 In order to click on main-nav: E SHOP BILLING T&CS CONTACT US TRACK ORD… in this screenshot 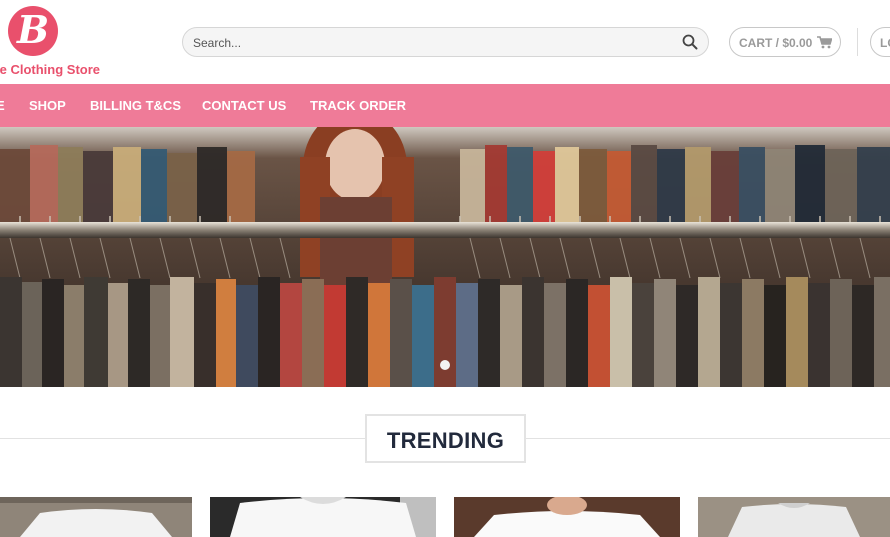, I will do `click(445, 105)`.